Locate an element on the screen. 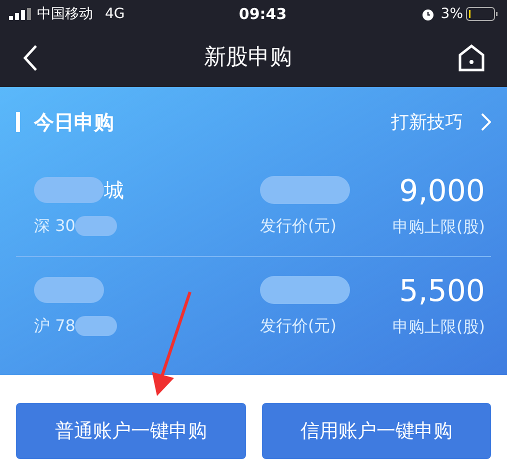 The height and width of the screenshot is (476, 507). limit-value: 5,500 is located at coordinates (442, 292).